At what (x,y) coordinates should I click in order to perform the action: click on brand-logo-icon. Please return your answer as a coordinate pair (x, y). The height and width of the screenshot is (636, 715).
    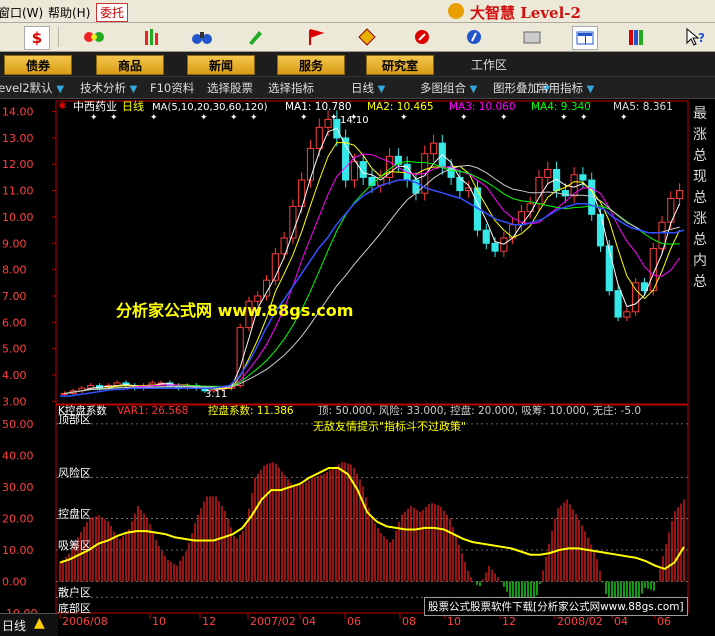
    Looking at the image, I should click on (456, 11).